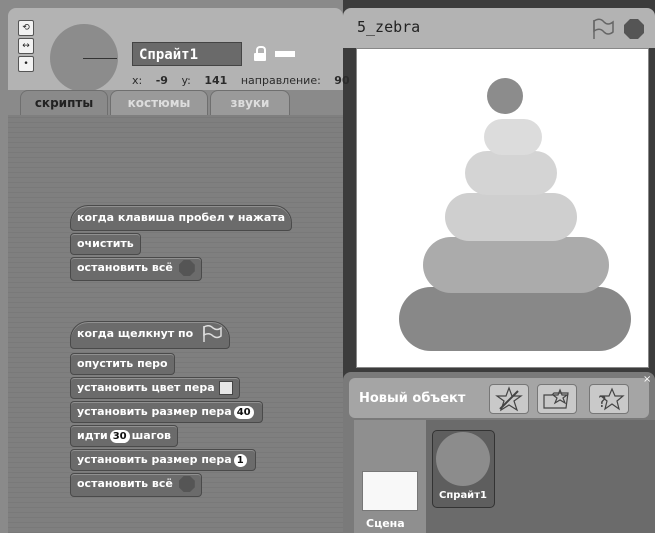  I want to click on key-dropdown: пробел ▾, so click(206, 217).